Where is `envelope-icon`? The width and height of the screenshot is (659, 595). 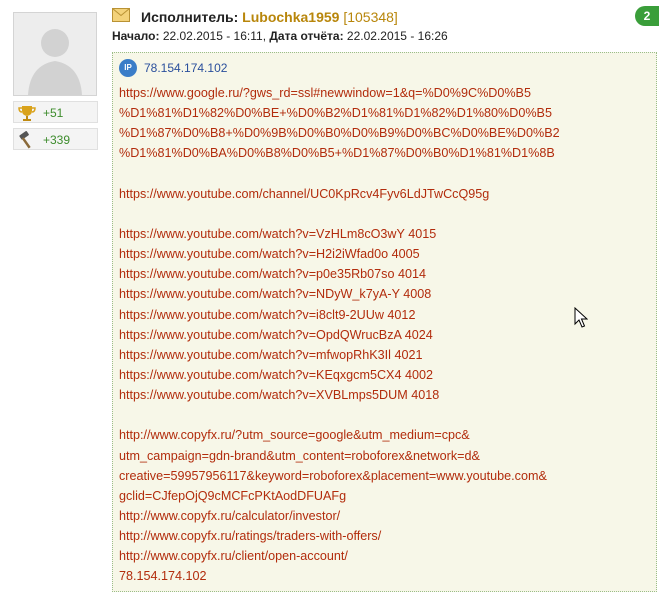
envelope-icon is located at coordinates (121, 15).